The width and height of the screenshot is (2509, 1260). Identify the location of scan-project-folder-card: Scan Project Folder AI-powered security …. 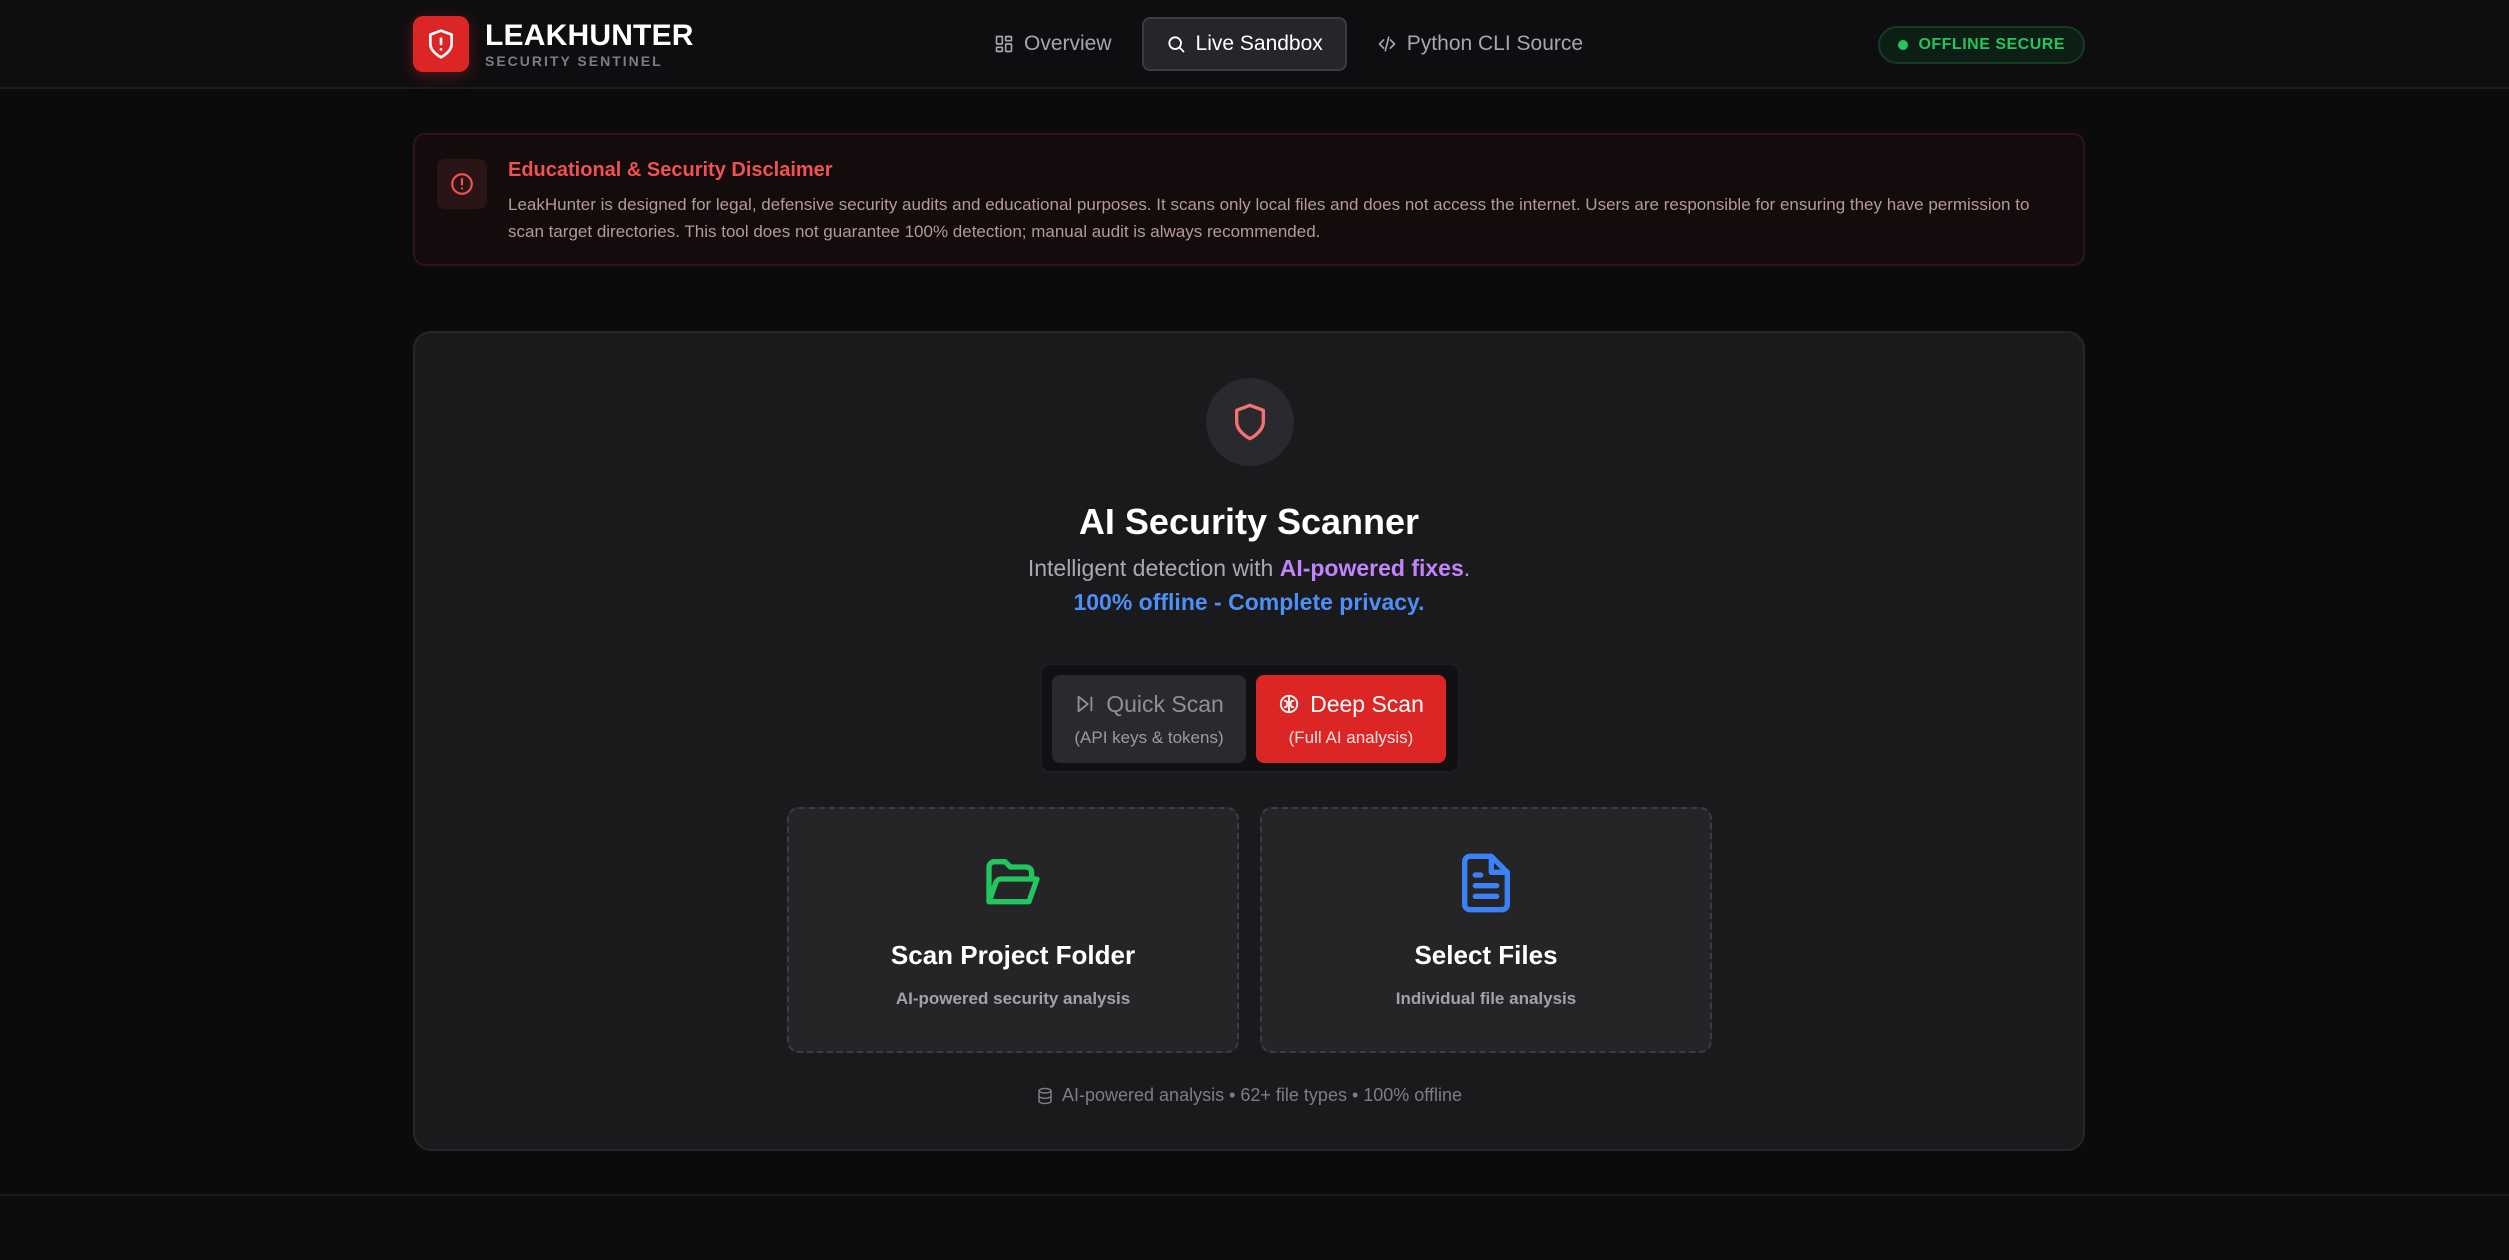
(1013, 930).